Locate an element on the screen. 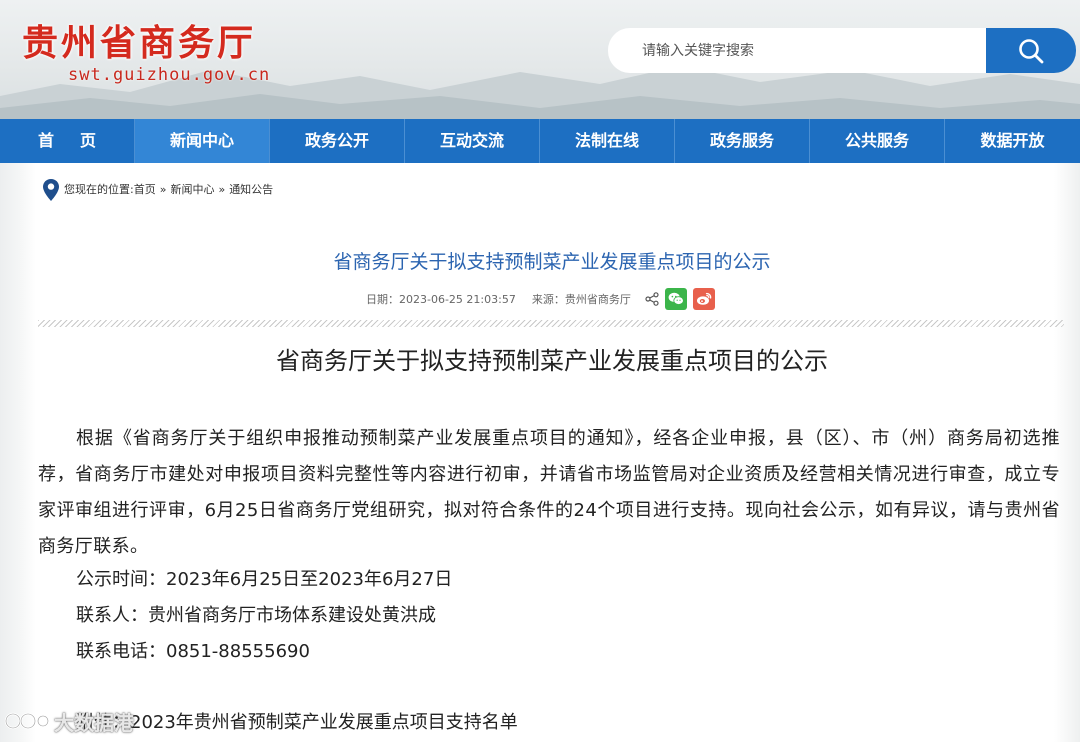 This screenshot has width=1080, height=742. left-side-fade is located at coordinates (18, 452).